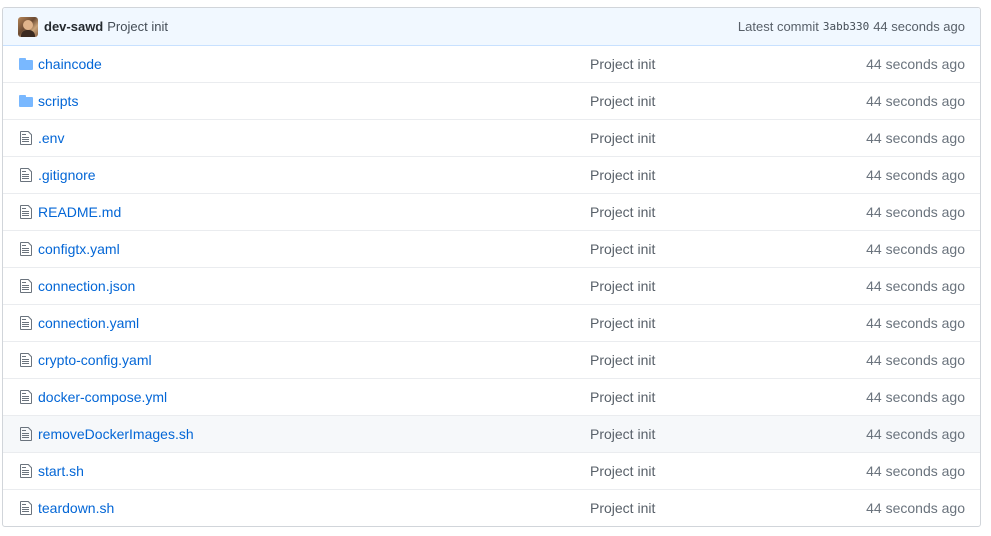  What do you see at coordinates (86, 286) in the screenshot?
I see `file-name-link: connection.json` at bounding box center [86, 286].